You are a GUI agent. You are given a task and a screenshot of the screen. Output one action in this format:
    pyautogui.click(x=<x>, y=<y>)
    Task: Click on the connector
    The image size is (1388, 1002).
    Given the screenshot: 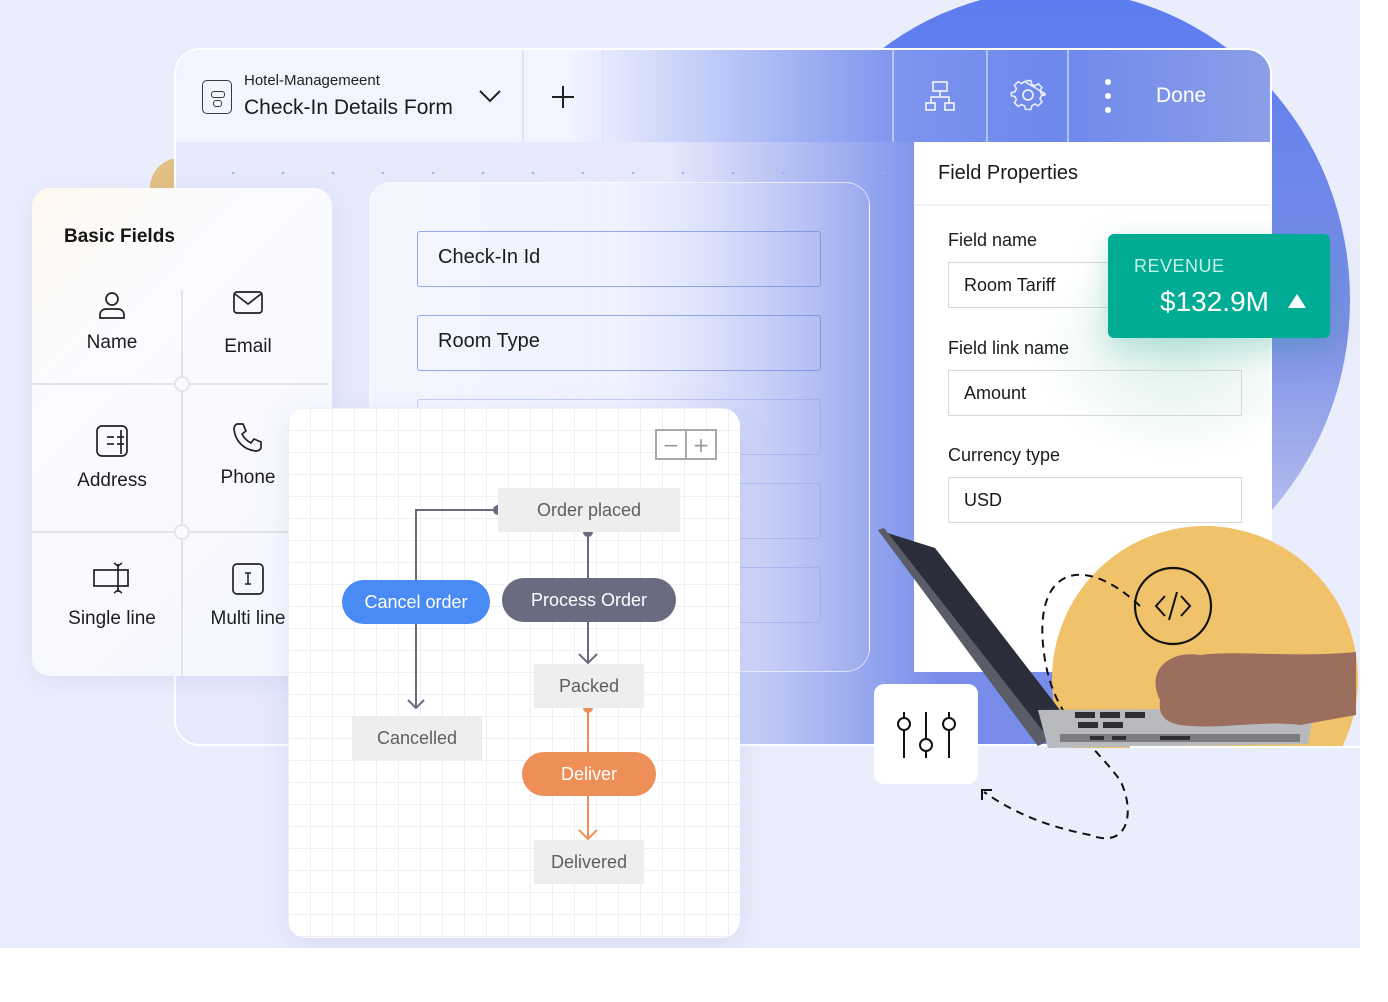 What is the action you would take?
    pyautogui.click(x=456, y=544)
    